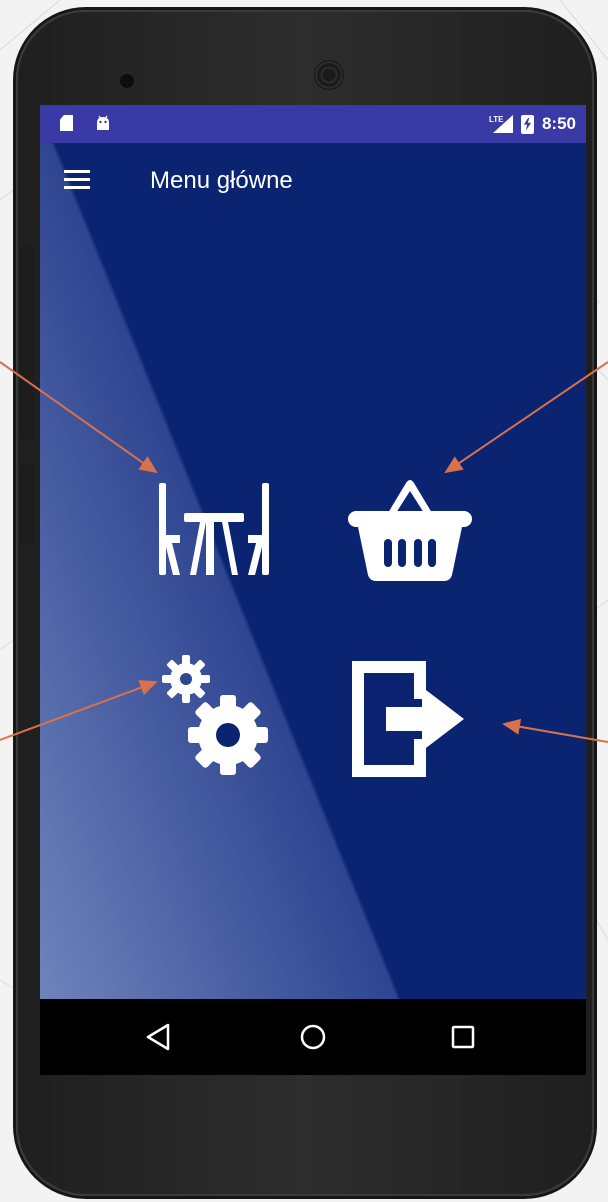 This screenshot has height=1202, width=608. Describe the element at coordinates (214, 529) in the screenshot. I see `table-chairs-icon` at that location.